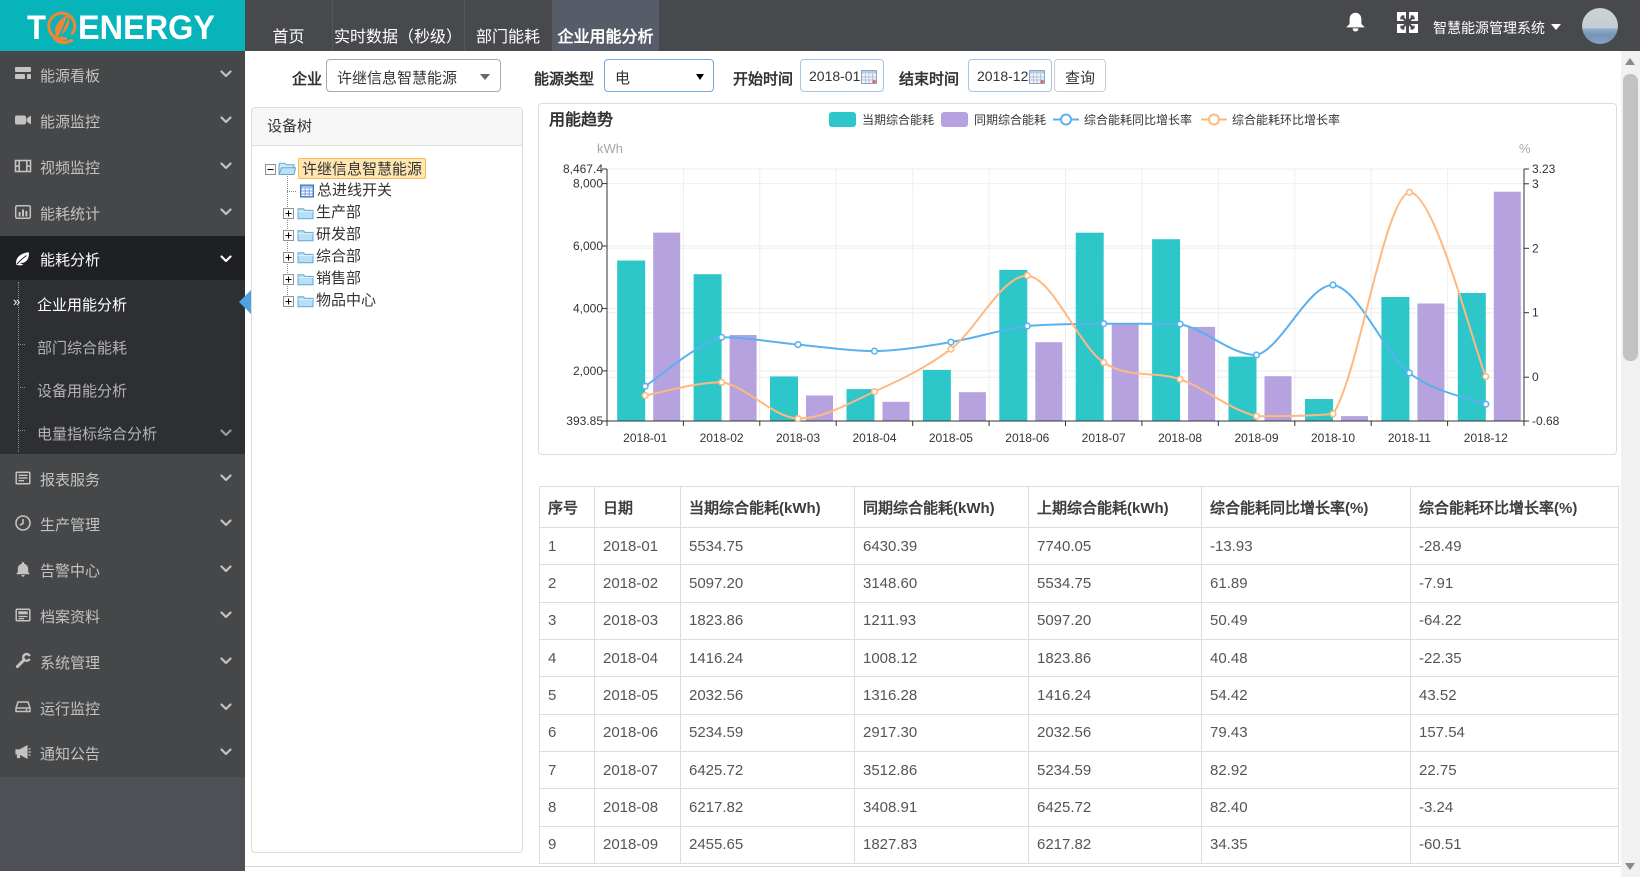  I want to click on svg-text: 2018-07, so click(1104, 438).